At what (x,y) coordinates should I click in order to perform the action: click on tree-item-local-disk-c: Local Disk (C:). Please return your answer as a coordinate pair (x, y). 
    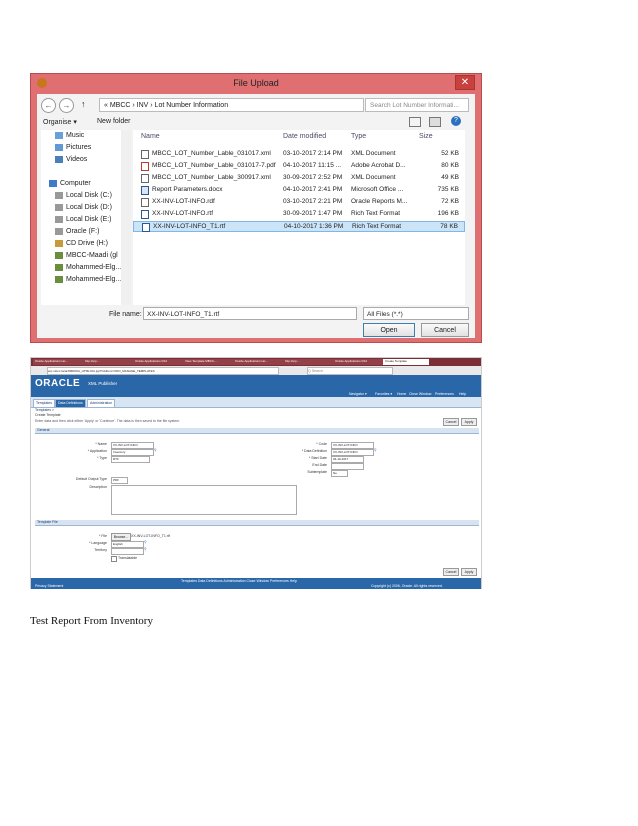
    Looking at the image, I should click on (83, 195).